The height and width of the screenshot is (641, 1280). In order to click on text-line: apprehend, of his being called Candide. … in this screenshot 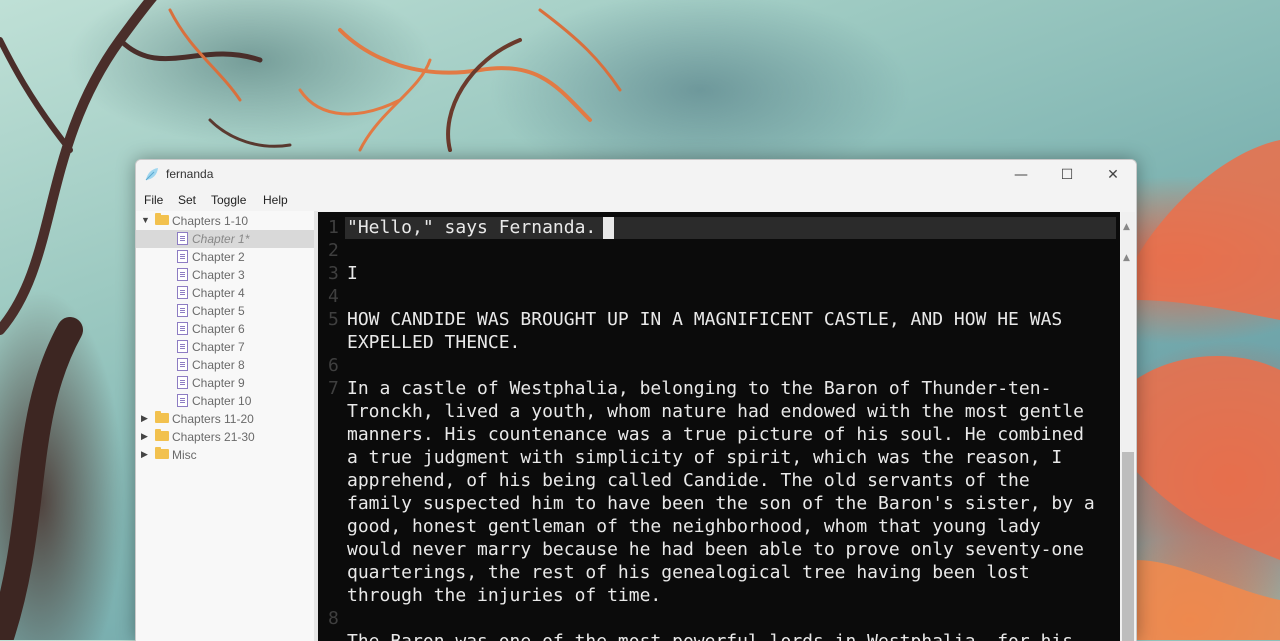, I will do `click(688, 480)`.